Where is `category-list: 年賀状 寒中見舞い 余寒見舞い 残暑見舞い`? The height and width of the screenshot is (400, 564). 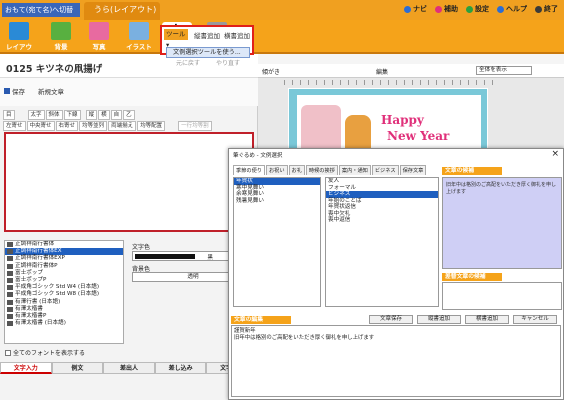
category-list: 年賀状 寒中見舞い 余寒見舞い 残暑見舞い is located at coordinates (277, 242).